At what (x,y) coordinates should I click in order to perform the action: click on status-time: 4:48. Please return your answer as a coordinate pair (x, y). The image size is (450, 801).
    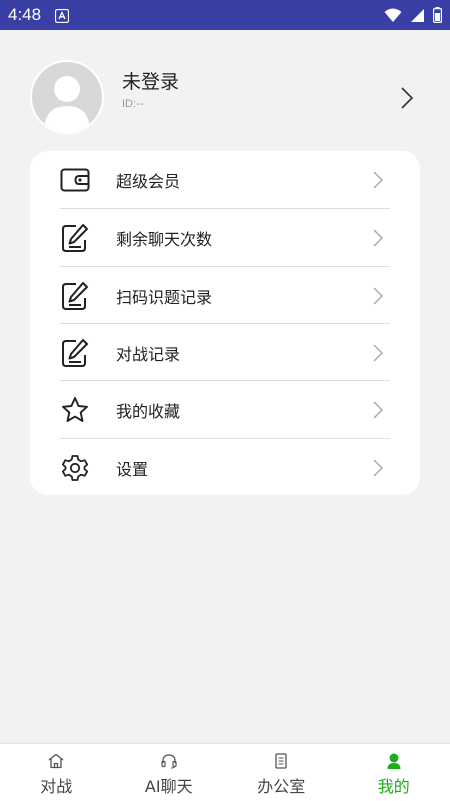
    Looking at the image, I should click on (24, 15).